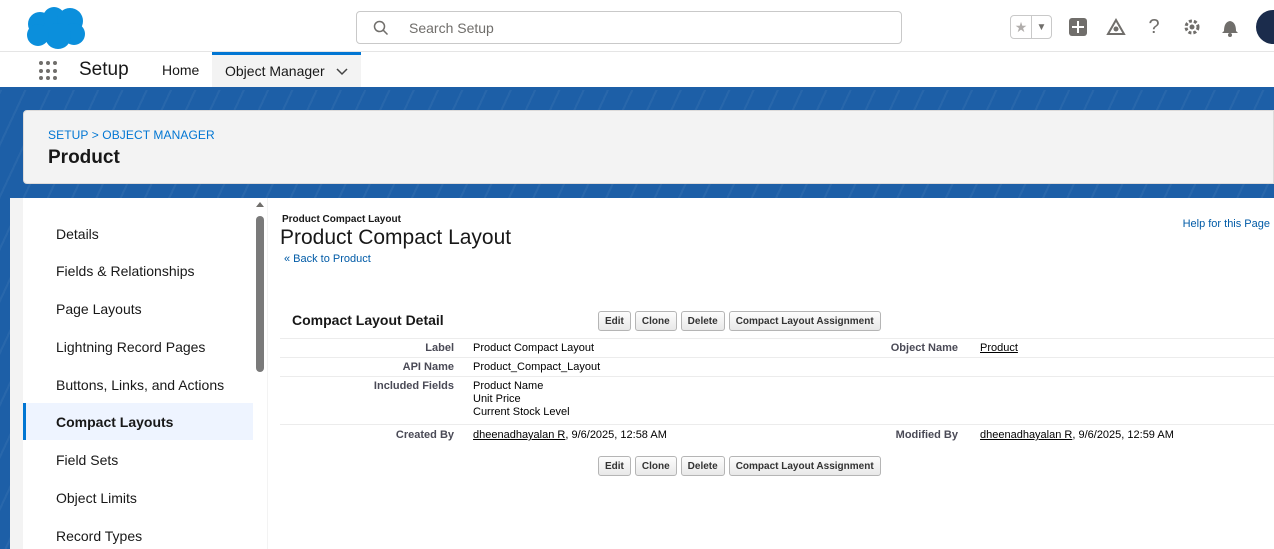 The image size is (1274, 549). What do you see at coordinates (428, 367) in the screenshot?
I see `field-api-name-label: API Name` at bounding box center [428, 367].